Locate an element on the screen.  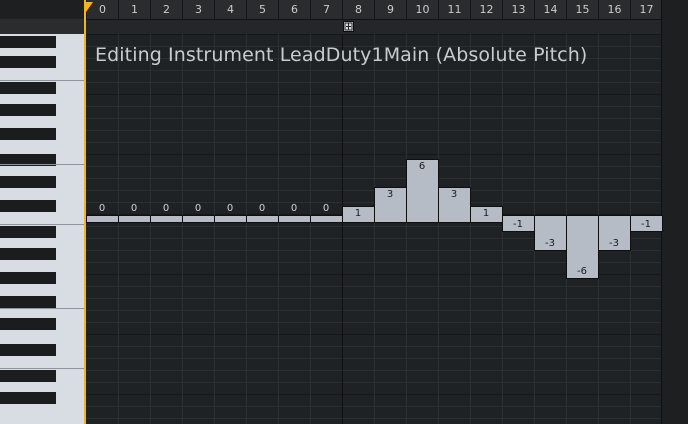
ruler-tick: 5 is located at coordinates (262, 9).